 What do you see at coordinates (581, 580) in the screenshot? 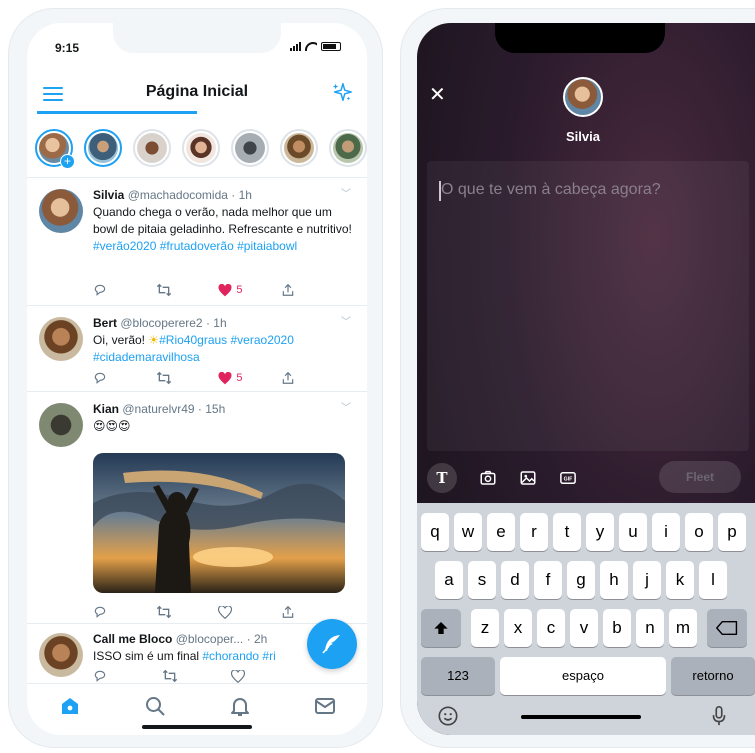
I see `key-g: g` at bounding box center [581, 580].